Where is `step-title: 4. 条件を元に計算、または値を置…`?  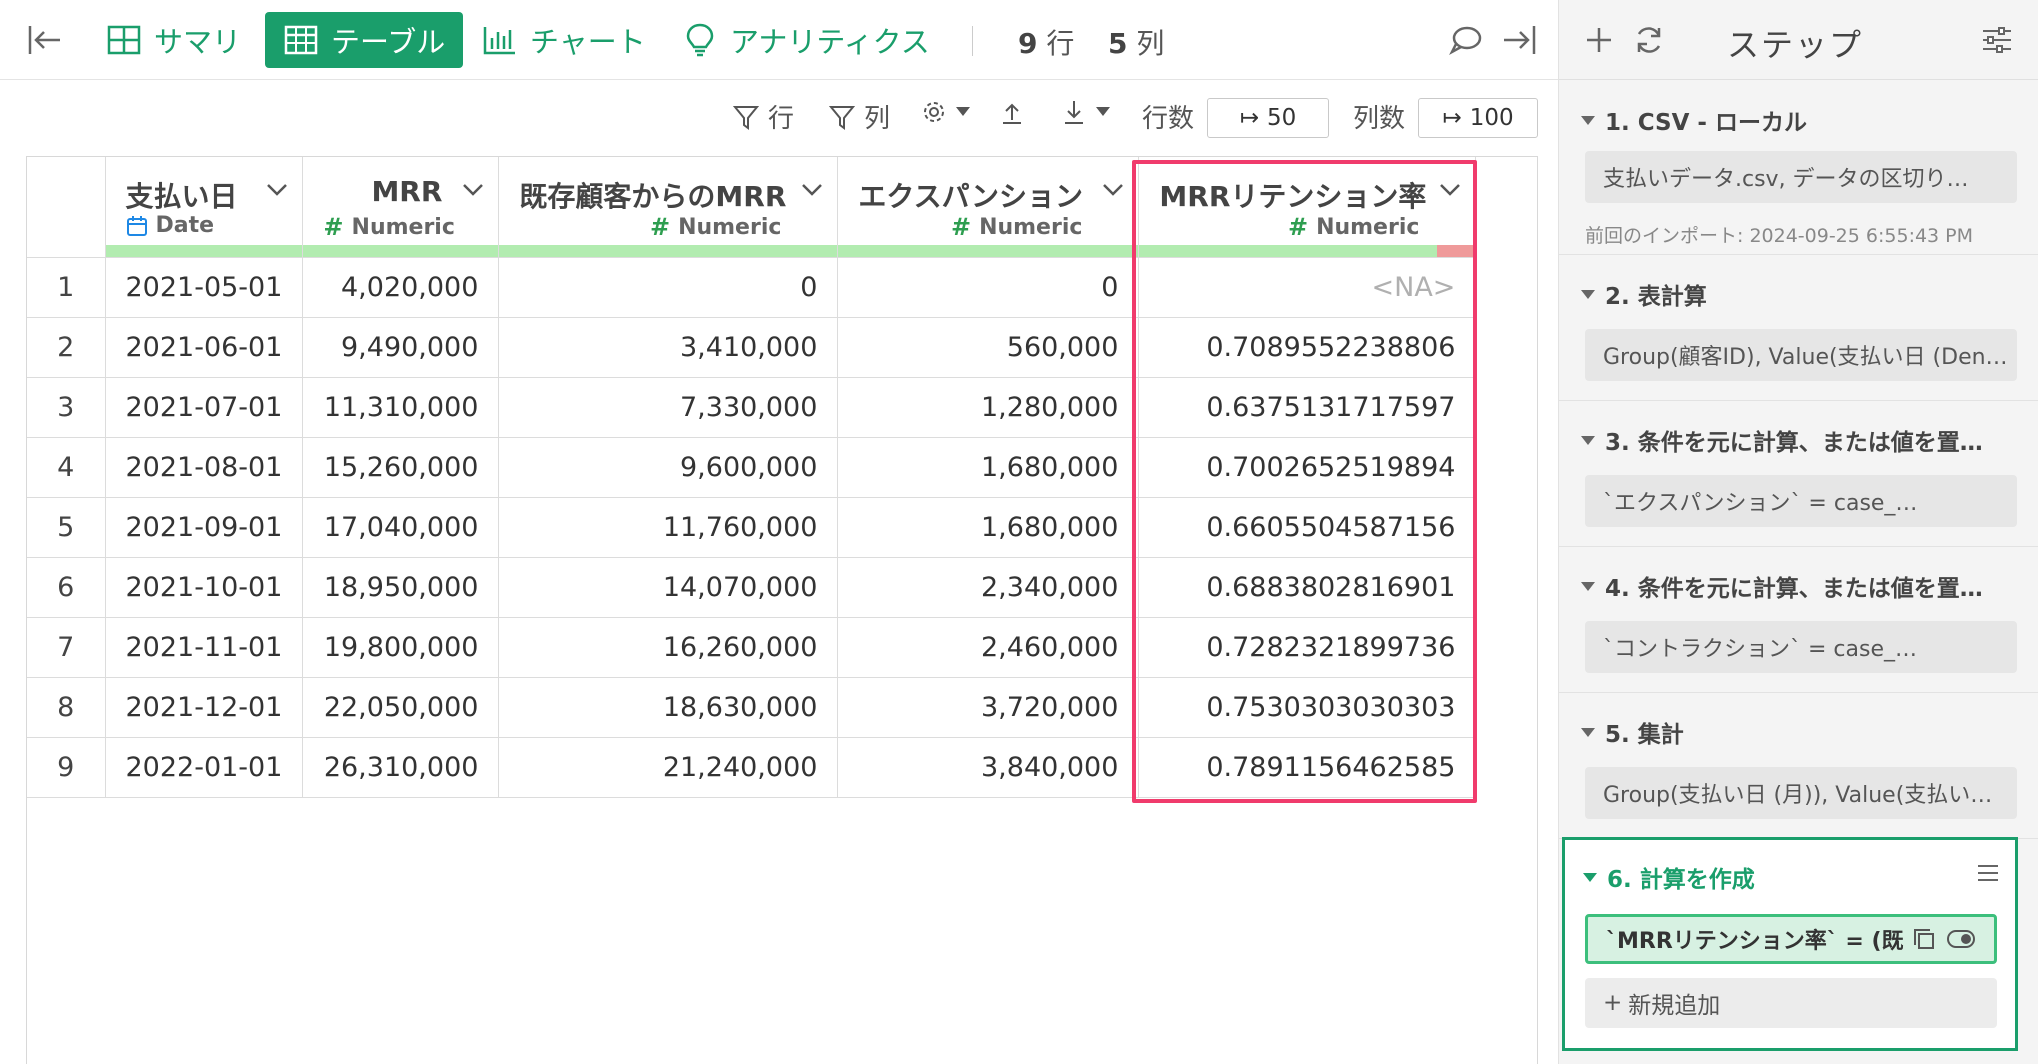
step-title: 4. 条件を元に計算、または値を置… is located at coordinates (1782, 586).